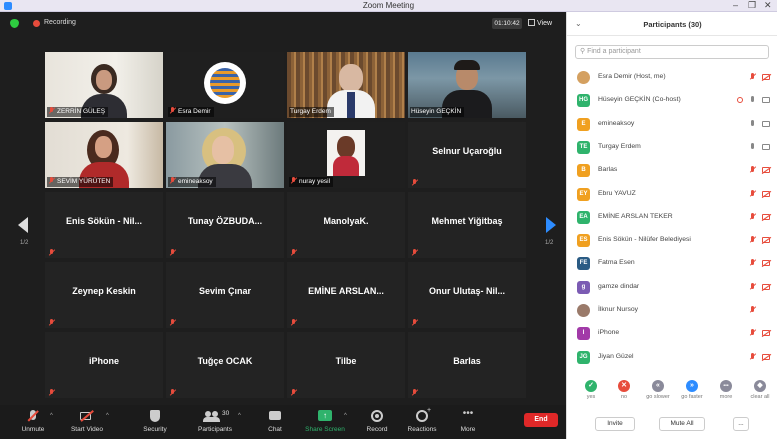  What do you see at coordinates (225, 155) in the screenshot?
I see `video-tile: emineaksoy` at bounding box center [225, 155].